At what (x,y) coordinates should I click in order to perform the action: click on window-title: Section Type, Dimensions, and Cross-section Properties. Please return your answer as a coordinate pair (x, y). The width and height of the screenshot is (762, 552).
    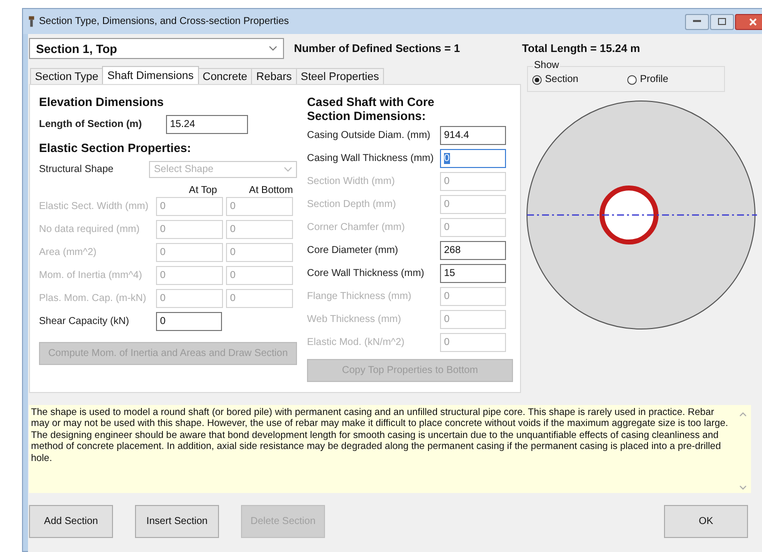
    Looking at the image, I should click on (164, 21).